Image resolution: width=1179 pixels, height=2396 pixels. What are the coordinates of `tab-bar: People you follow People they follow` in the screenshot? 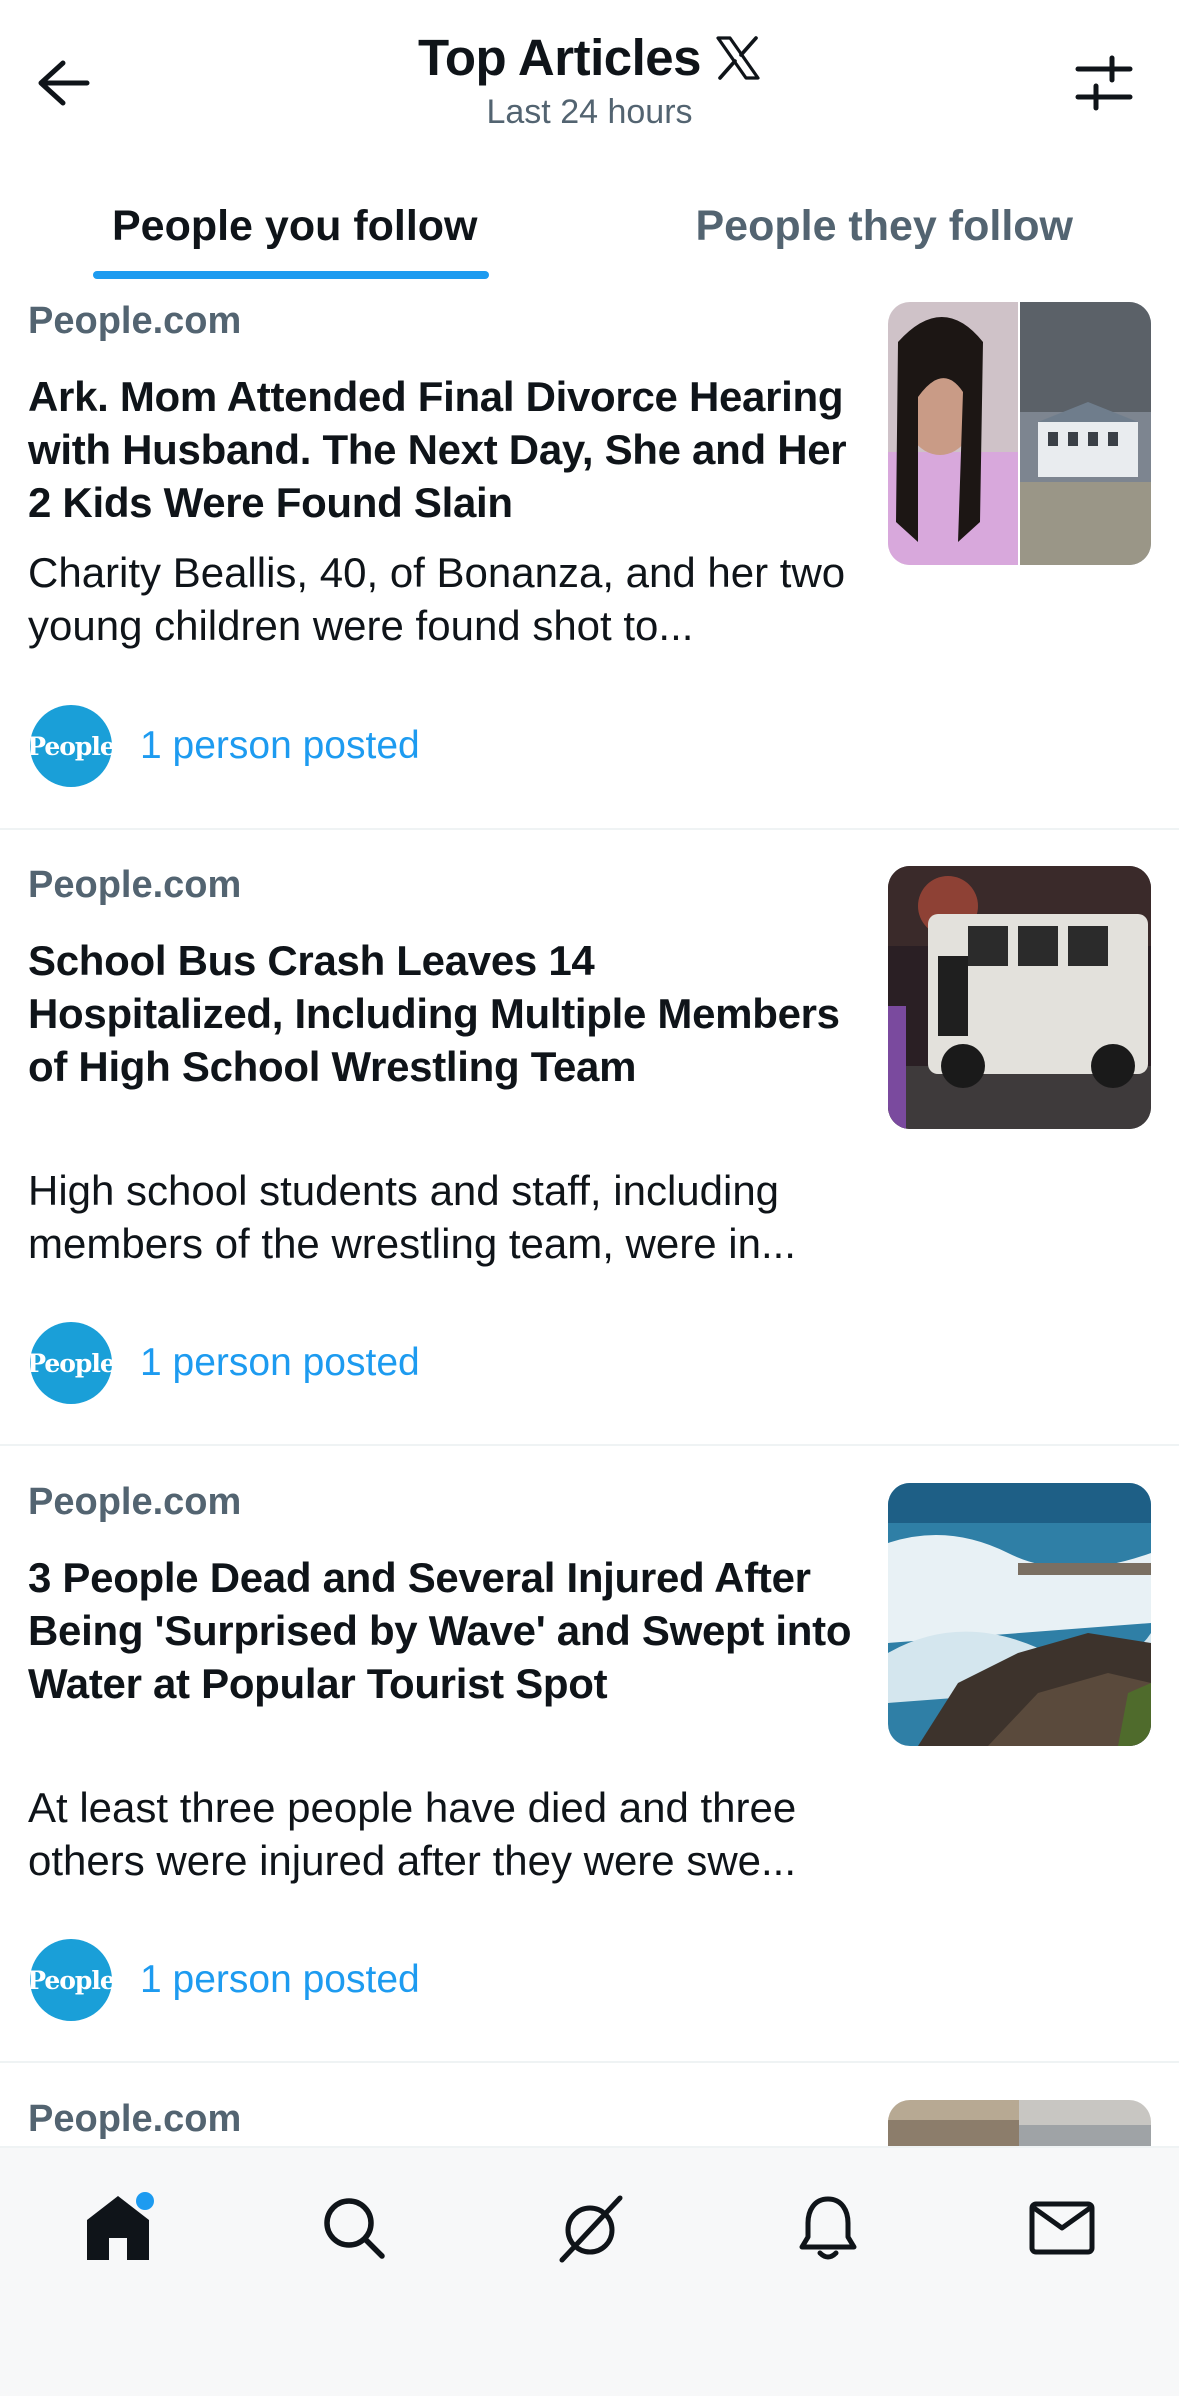 It's located at (589, 226).